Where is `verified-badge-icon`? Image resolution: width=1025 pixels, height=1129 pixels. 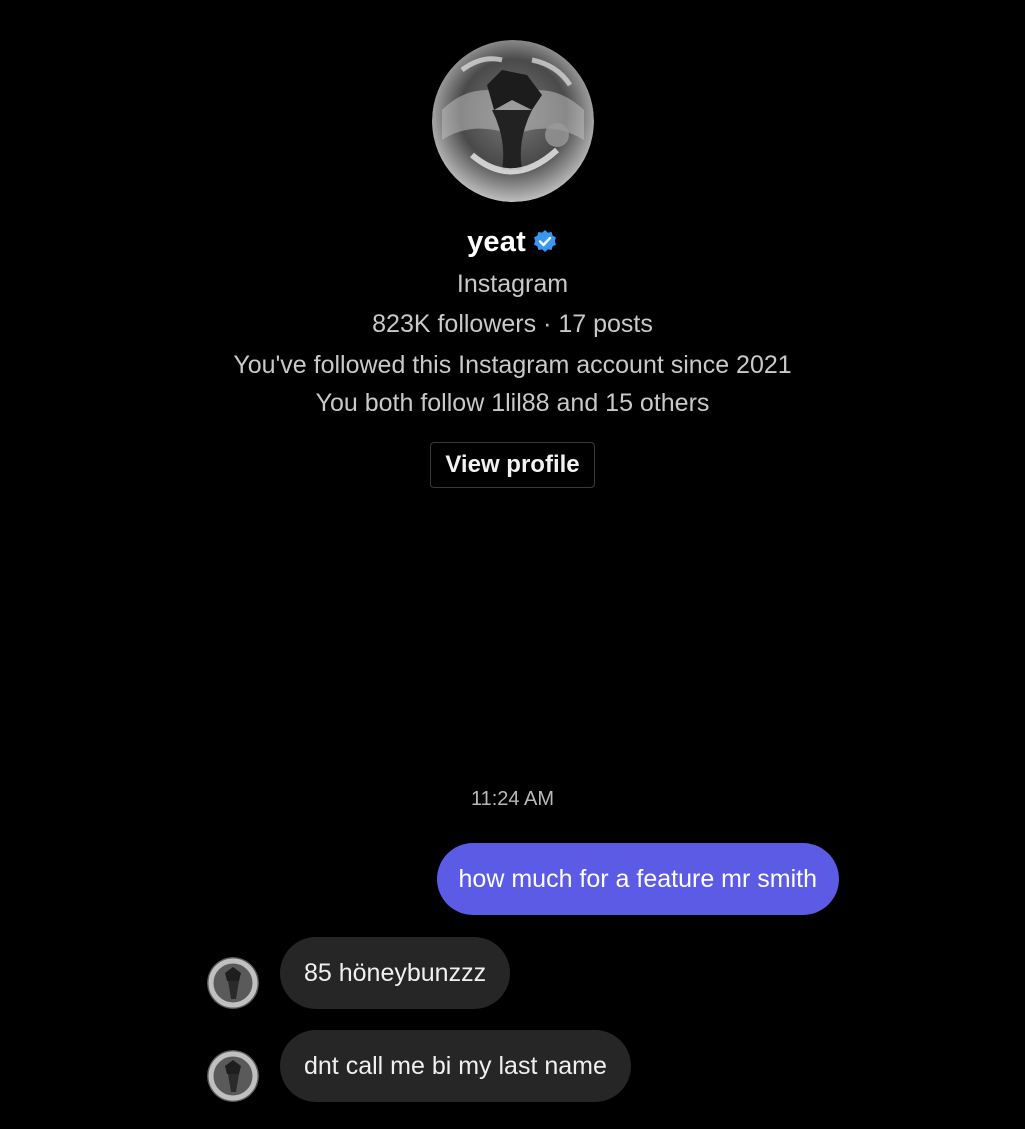
verified-badge-icon is located at coordinates (545, 242).